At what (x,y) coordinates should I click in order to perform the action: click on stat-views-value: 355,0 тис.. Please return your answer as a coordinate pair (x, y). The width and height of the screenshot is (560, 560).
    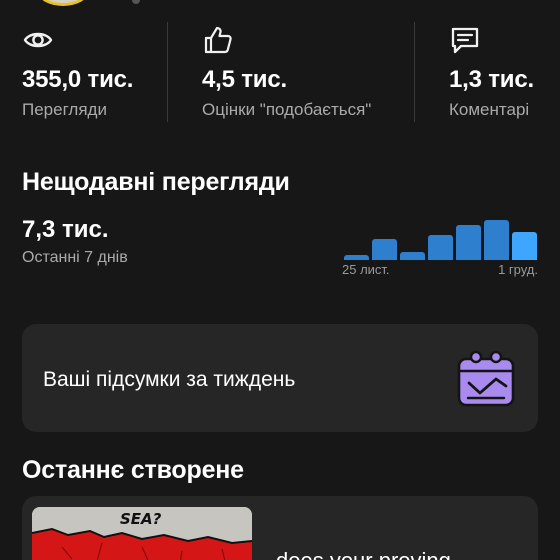
    Looking at the image, I should click on (78, 79).